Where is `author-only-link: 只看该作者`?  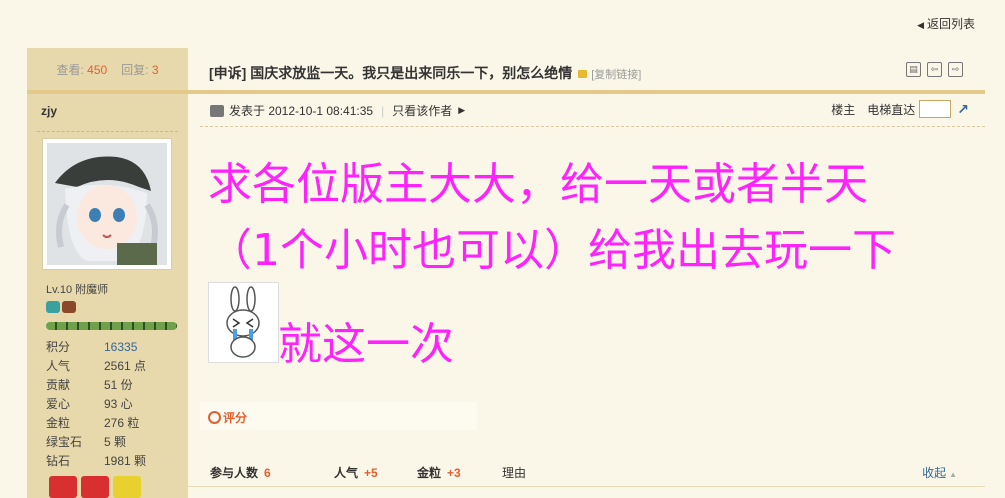
author-only-link: 只看该作者 is located at coordinates (422, 110).